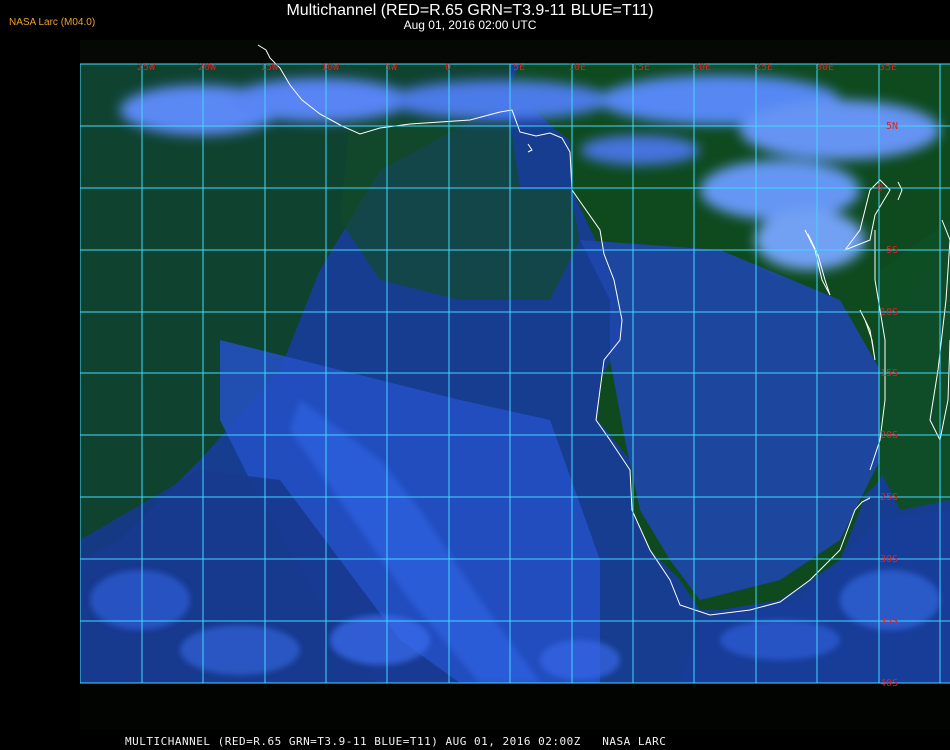  I want to click on image-bottom-strip, so click(515, 706).